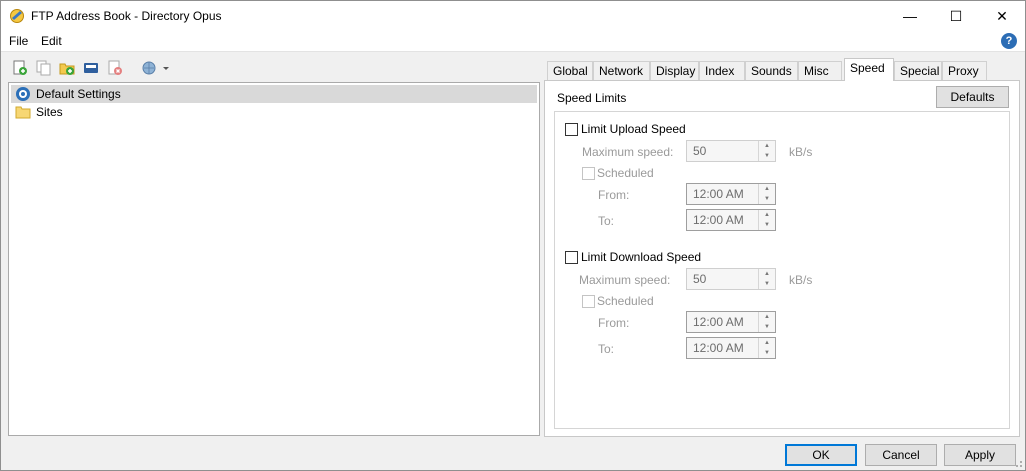  What do you see at coordinates (20, 68) in the screenshot?
I see `new-entry-icon` at bounding box center [20, 68].